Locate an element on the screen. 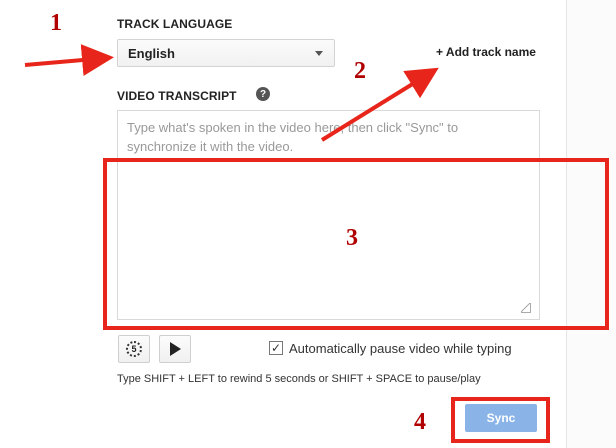 This screenshot has width=616, height=448. annotation-number-3: 3 is located at coordinates (352, 238).